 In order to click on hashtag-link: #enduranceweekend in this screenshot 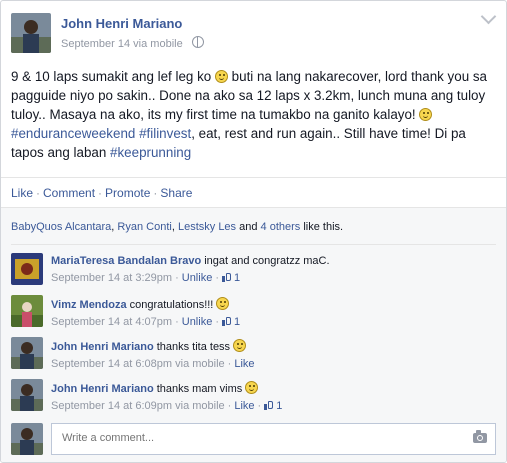, I will do `click(73, 133)`.